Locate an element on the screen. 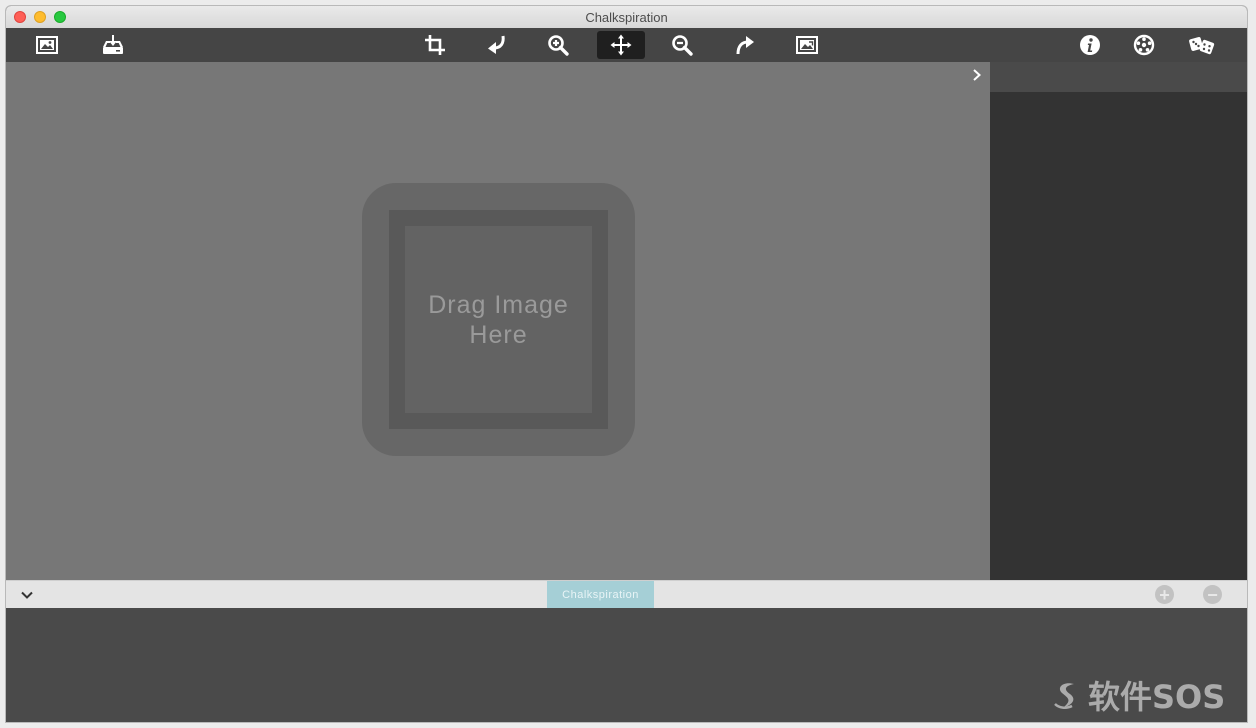  save-image-icon is located at coordinates (113, 44).